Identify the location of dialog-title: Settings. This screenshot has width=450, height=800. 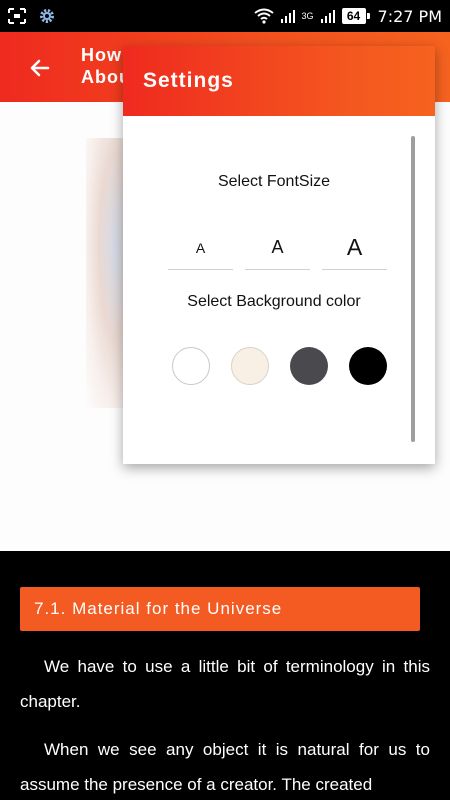
(188, 80).